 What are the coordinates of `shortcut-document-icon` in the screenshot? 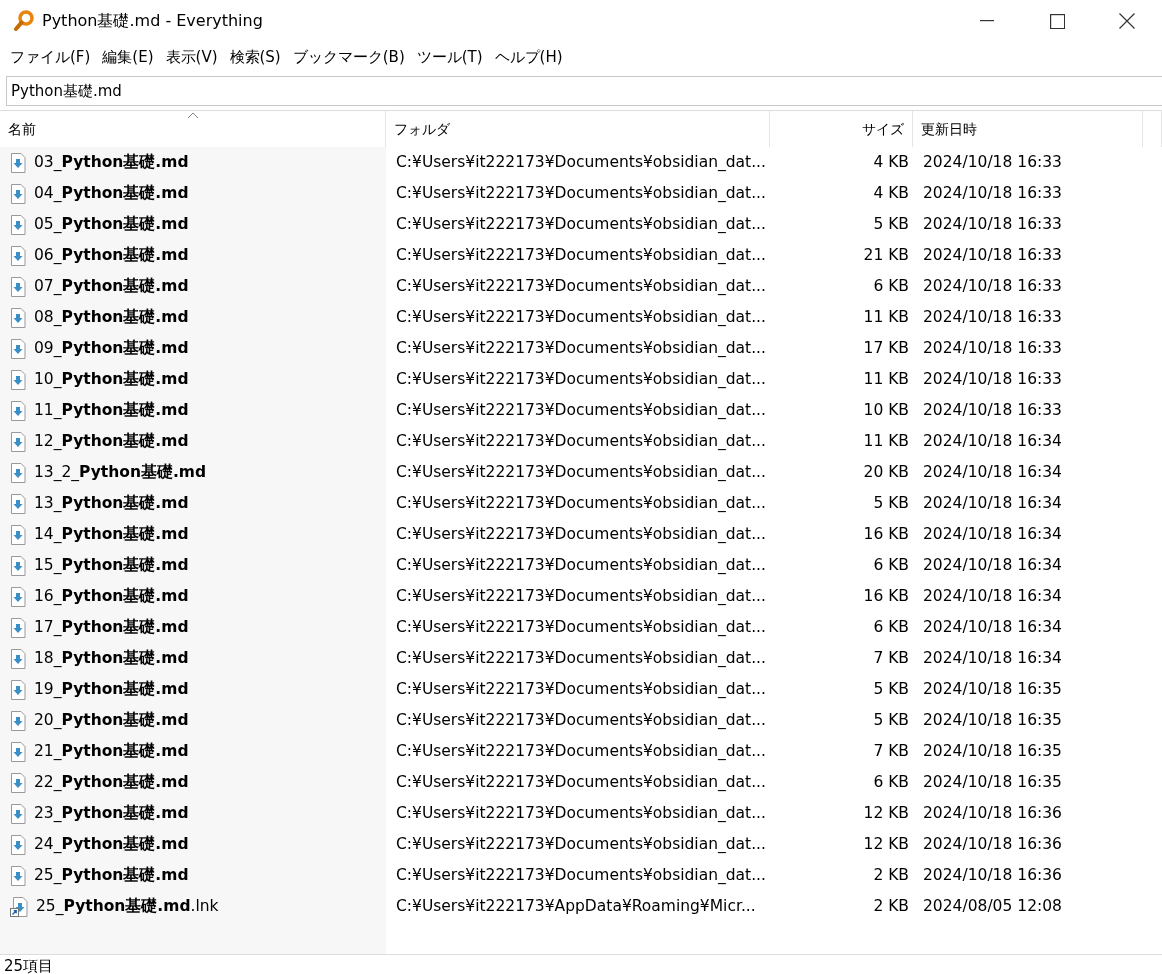 It's located at (19, 906).